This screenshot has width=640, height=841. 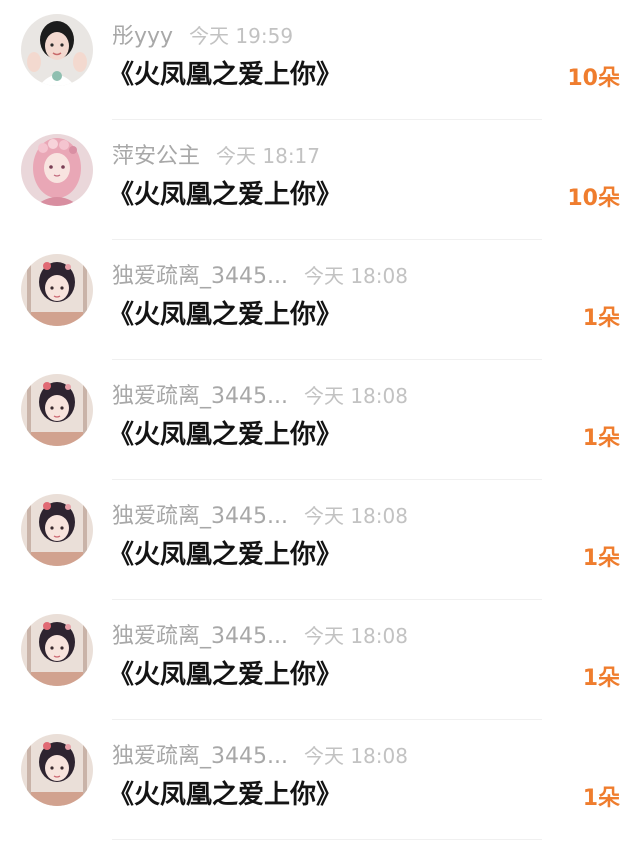 I want to click on entry-meta: 彤yyy 今天 19:59, so click(x=203, y=34).